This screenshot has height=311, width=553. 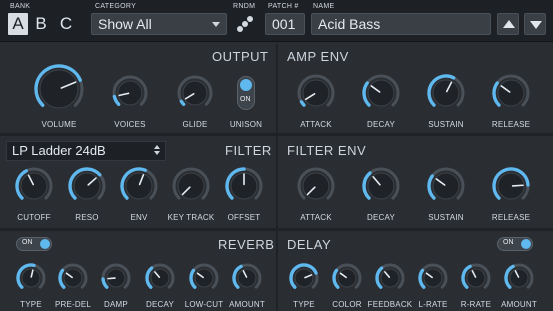 I want to click on reverb-type-knob, so click(x=31, y=278).